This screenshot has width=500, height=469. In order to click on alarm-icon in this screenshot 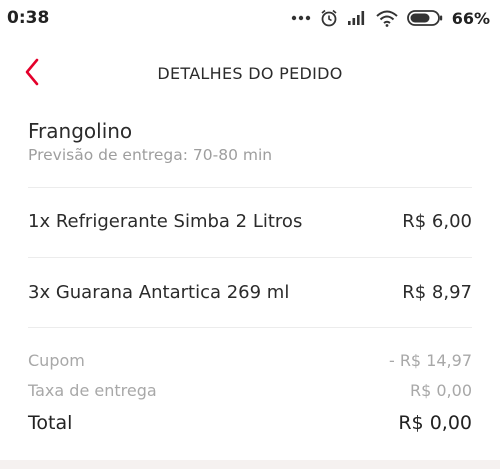, I will do `click(329, 18)`.